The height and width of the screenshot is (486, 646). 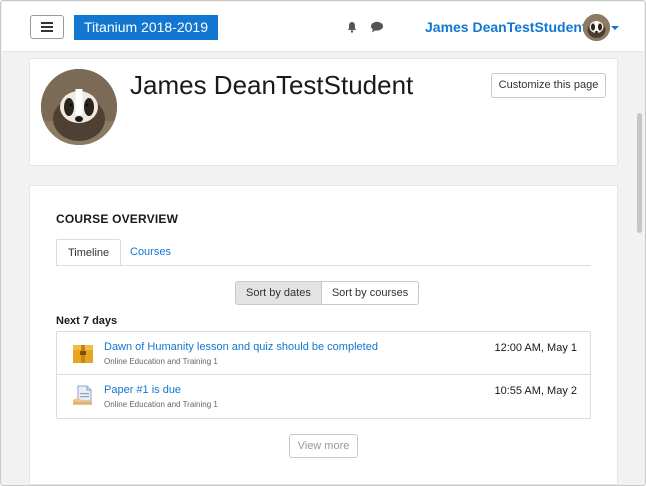 I want to click on site-title-link: Titanium 2018-2019, so click(x=146, y=27).